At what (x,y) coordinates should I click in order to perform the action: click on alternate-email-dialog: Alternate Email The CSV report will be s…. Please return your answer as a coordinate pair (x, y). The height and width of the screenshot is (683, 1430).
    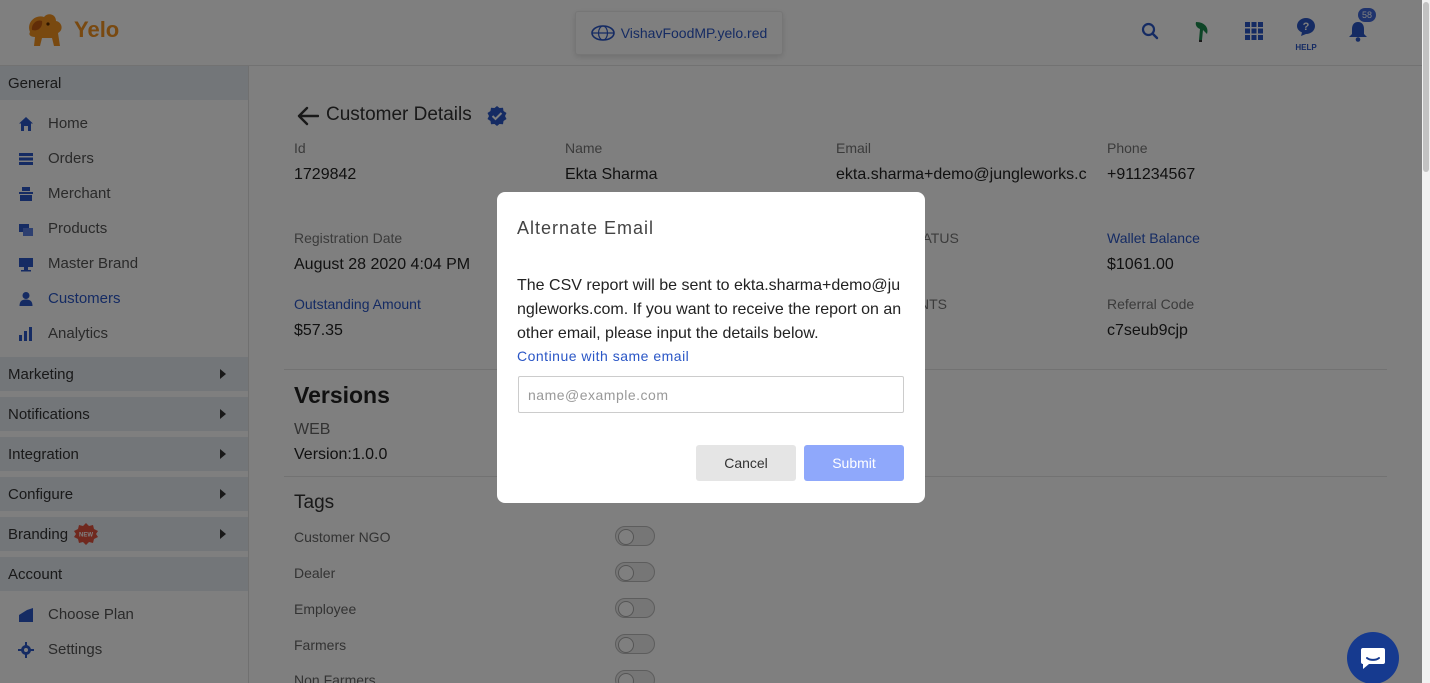
    Looking at the image, I should click on (711, 347).